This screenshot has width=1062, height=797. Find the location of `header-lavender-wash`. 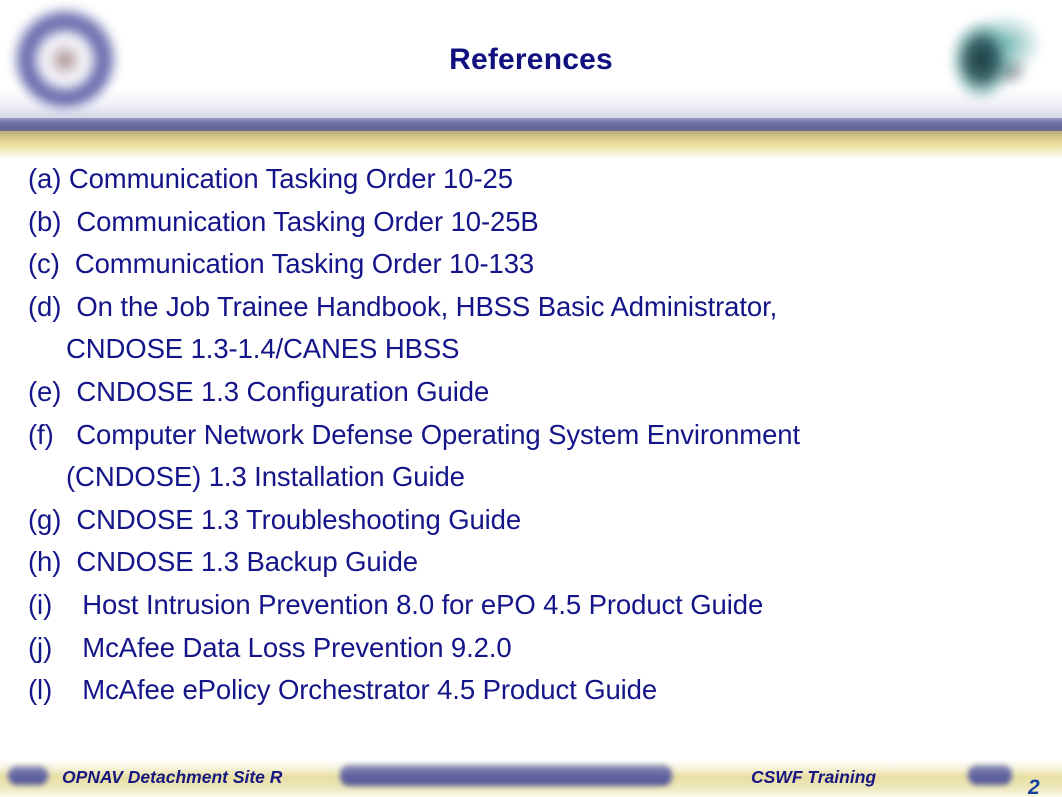

header-lavender-wash is located at coordinates (531, 104).